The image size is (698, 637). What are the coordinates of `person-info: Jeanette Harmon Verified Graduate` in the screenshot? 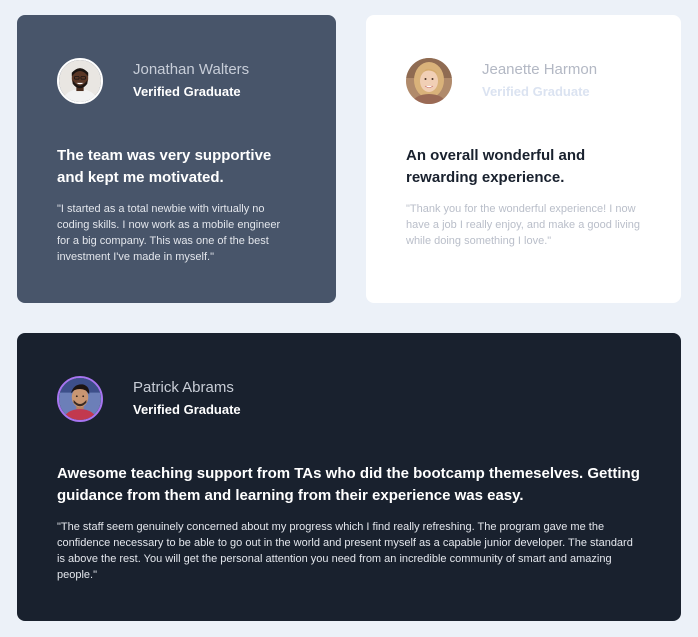 It's located at (539, 81).